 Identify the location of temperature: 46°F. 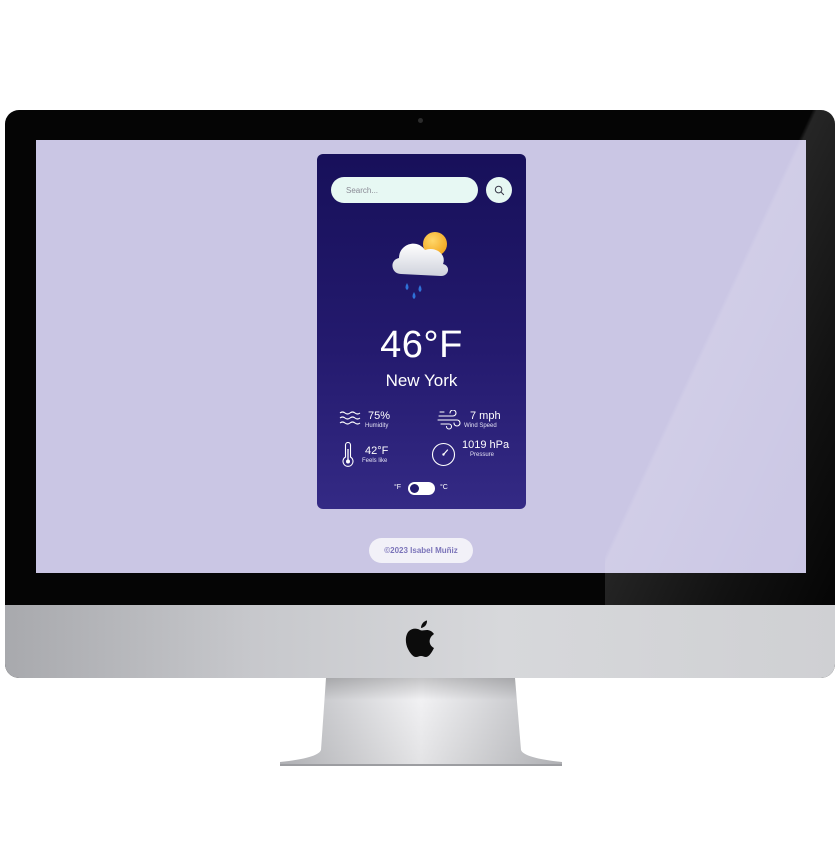
(421, 345).